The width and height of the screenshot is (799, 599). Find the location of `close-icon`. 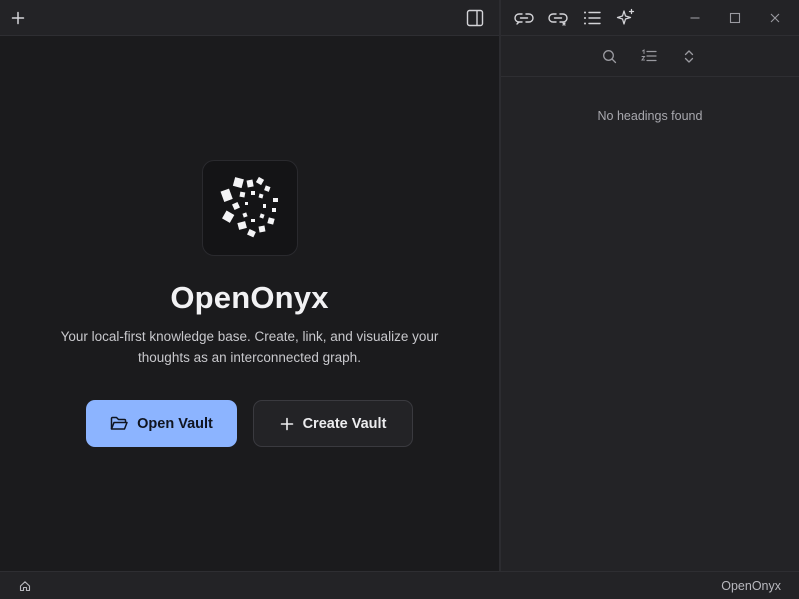

close-icon is located at coordinates (775, 18).